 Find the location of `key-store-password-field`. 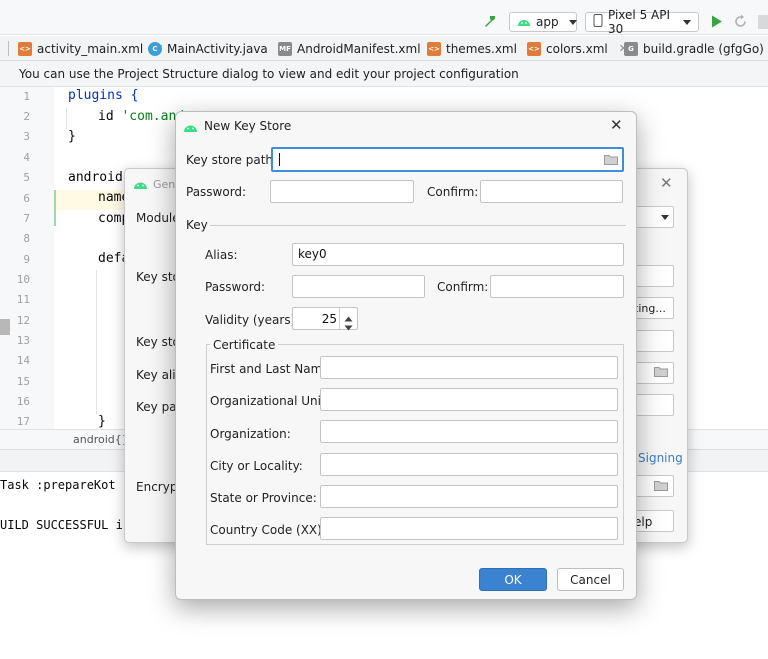

key-store-password-field is located at coordinates (653, 341).